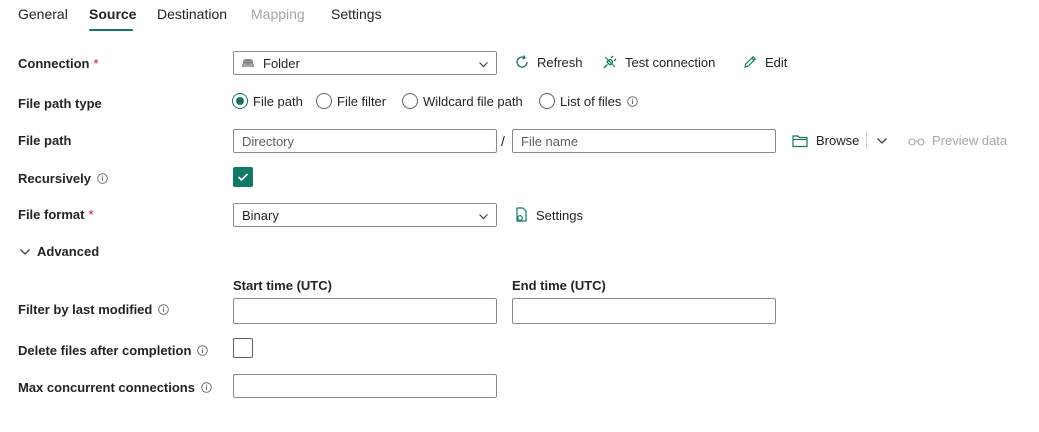  What do you see at coordinates (356, 14) in the screenshot?
I see `tab-settings: Settings` at bounding box center [356, 14].